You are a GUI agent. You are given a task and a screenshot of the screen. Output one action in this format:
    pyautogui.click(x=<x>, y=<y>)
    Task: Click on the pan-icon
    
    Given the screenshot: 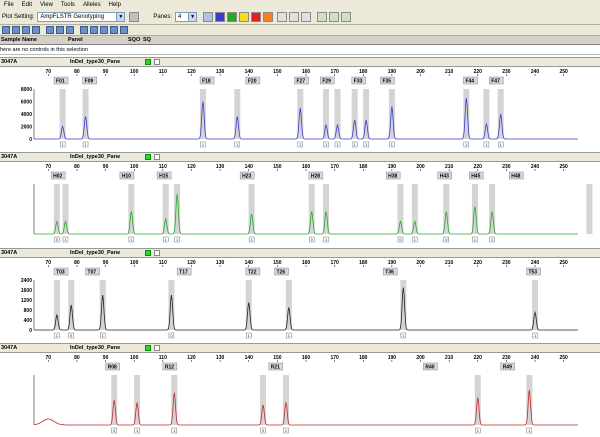 What is the action you would take?
    pyautogui.click(x=36, y=30)
    